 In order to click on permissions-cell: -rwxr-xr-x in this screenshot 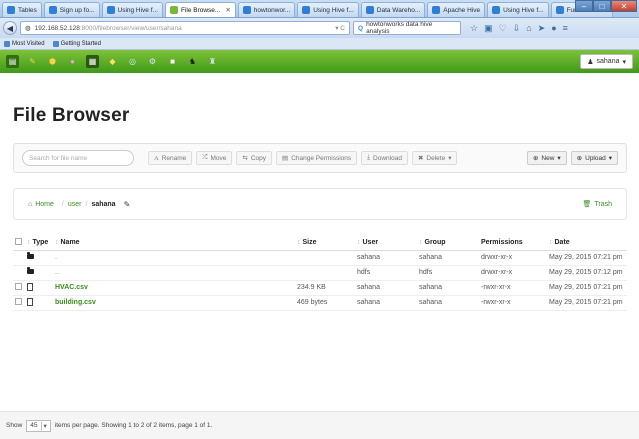, I will do `click(513, 288)`.